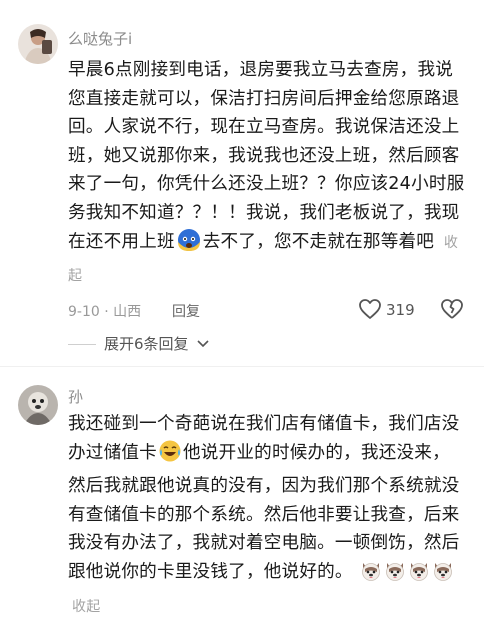 Image resolution: width=484 pixels, height=623 pixels. I want to click on comment-text-tail: 去不了，您不走就在那等着吧, so click(318, 241).